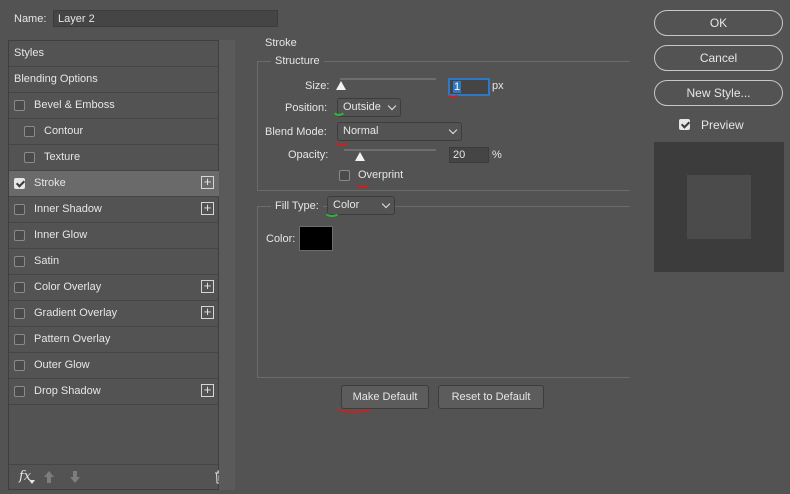  I want to click on position-select: Outside, so click(369, 107).